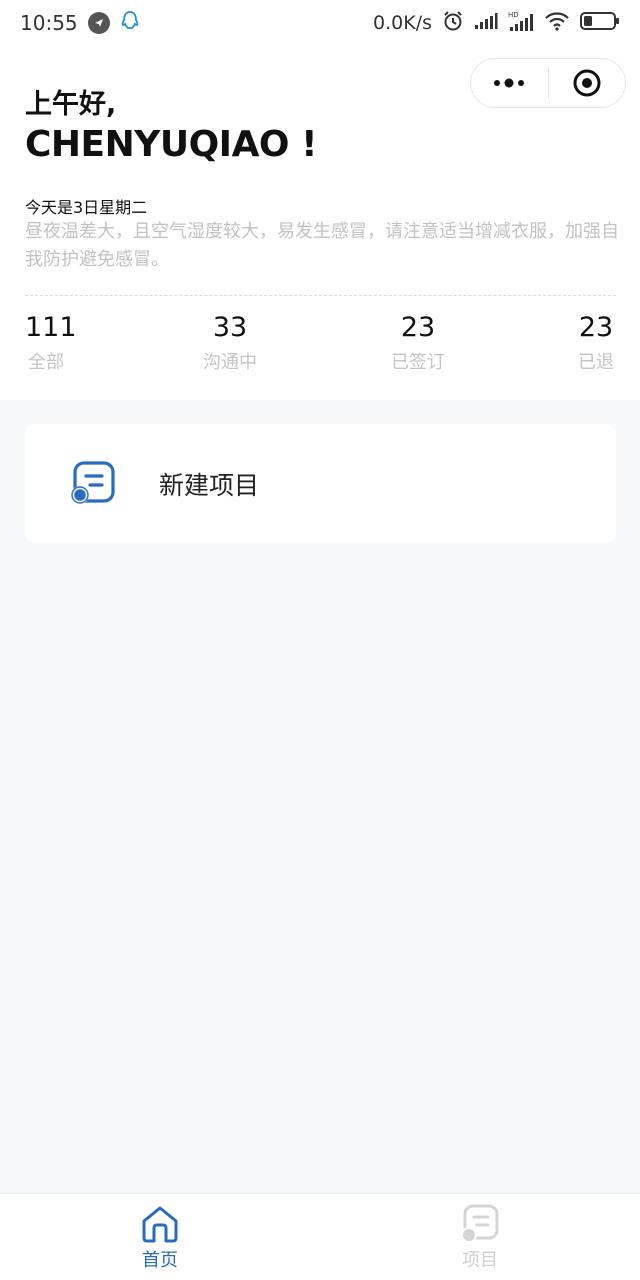 The height and width of the screenshot is (1280, 640). Describe the element at coordinates (209, 485) in the screenshot. I see `new-project-label: 新建项目` at that location.